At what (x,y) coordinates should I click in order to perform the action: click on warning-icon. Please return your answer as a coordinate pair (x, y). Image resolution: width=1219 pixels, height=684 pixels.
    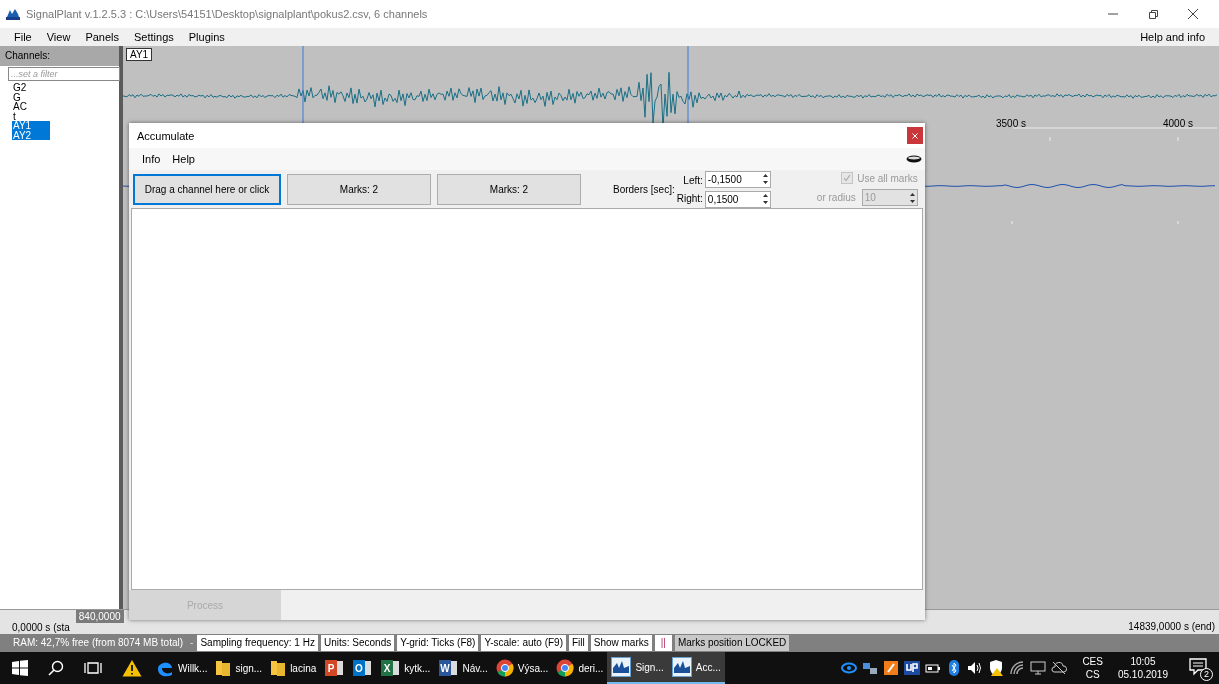
    Looking at the image, I should click on (132, 668).